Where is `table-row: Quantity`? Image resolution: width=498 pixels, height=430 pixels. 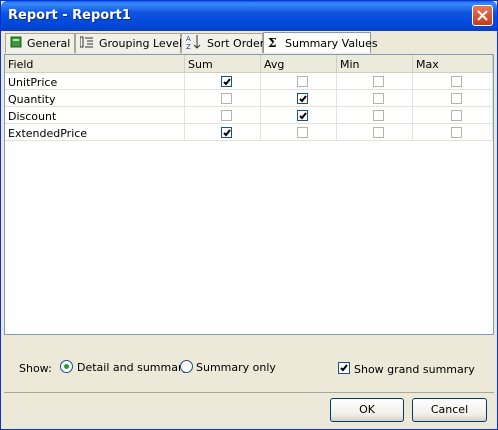
table-row: Quantity is located at coordinates (249, 98).